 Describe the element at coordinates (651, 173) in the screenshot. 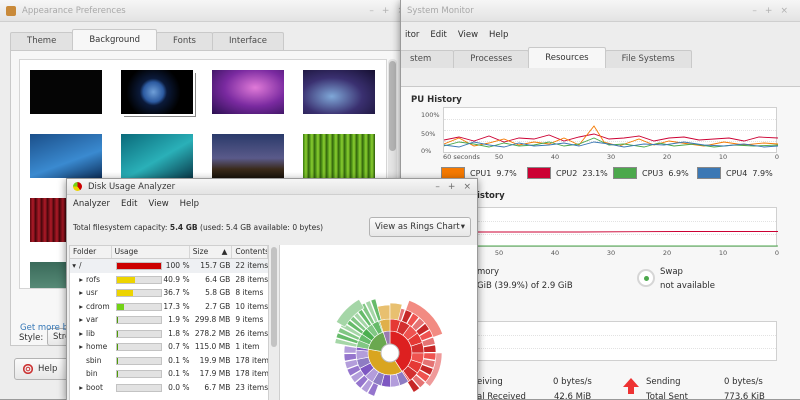

I see `cpu3-legend: CPU3 6.9%` at that location.